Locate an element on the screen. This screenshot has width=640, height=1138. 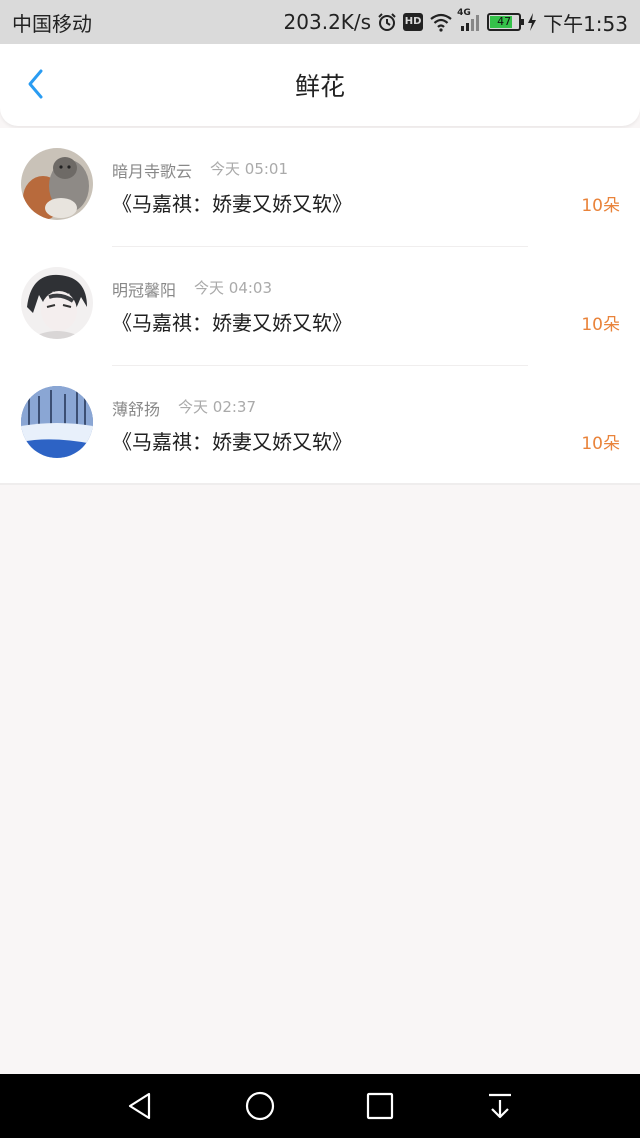
system-nav-bar is located at coordinates (320, 1106).